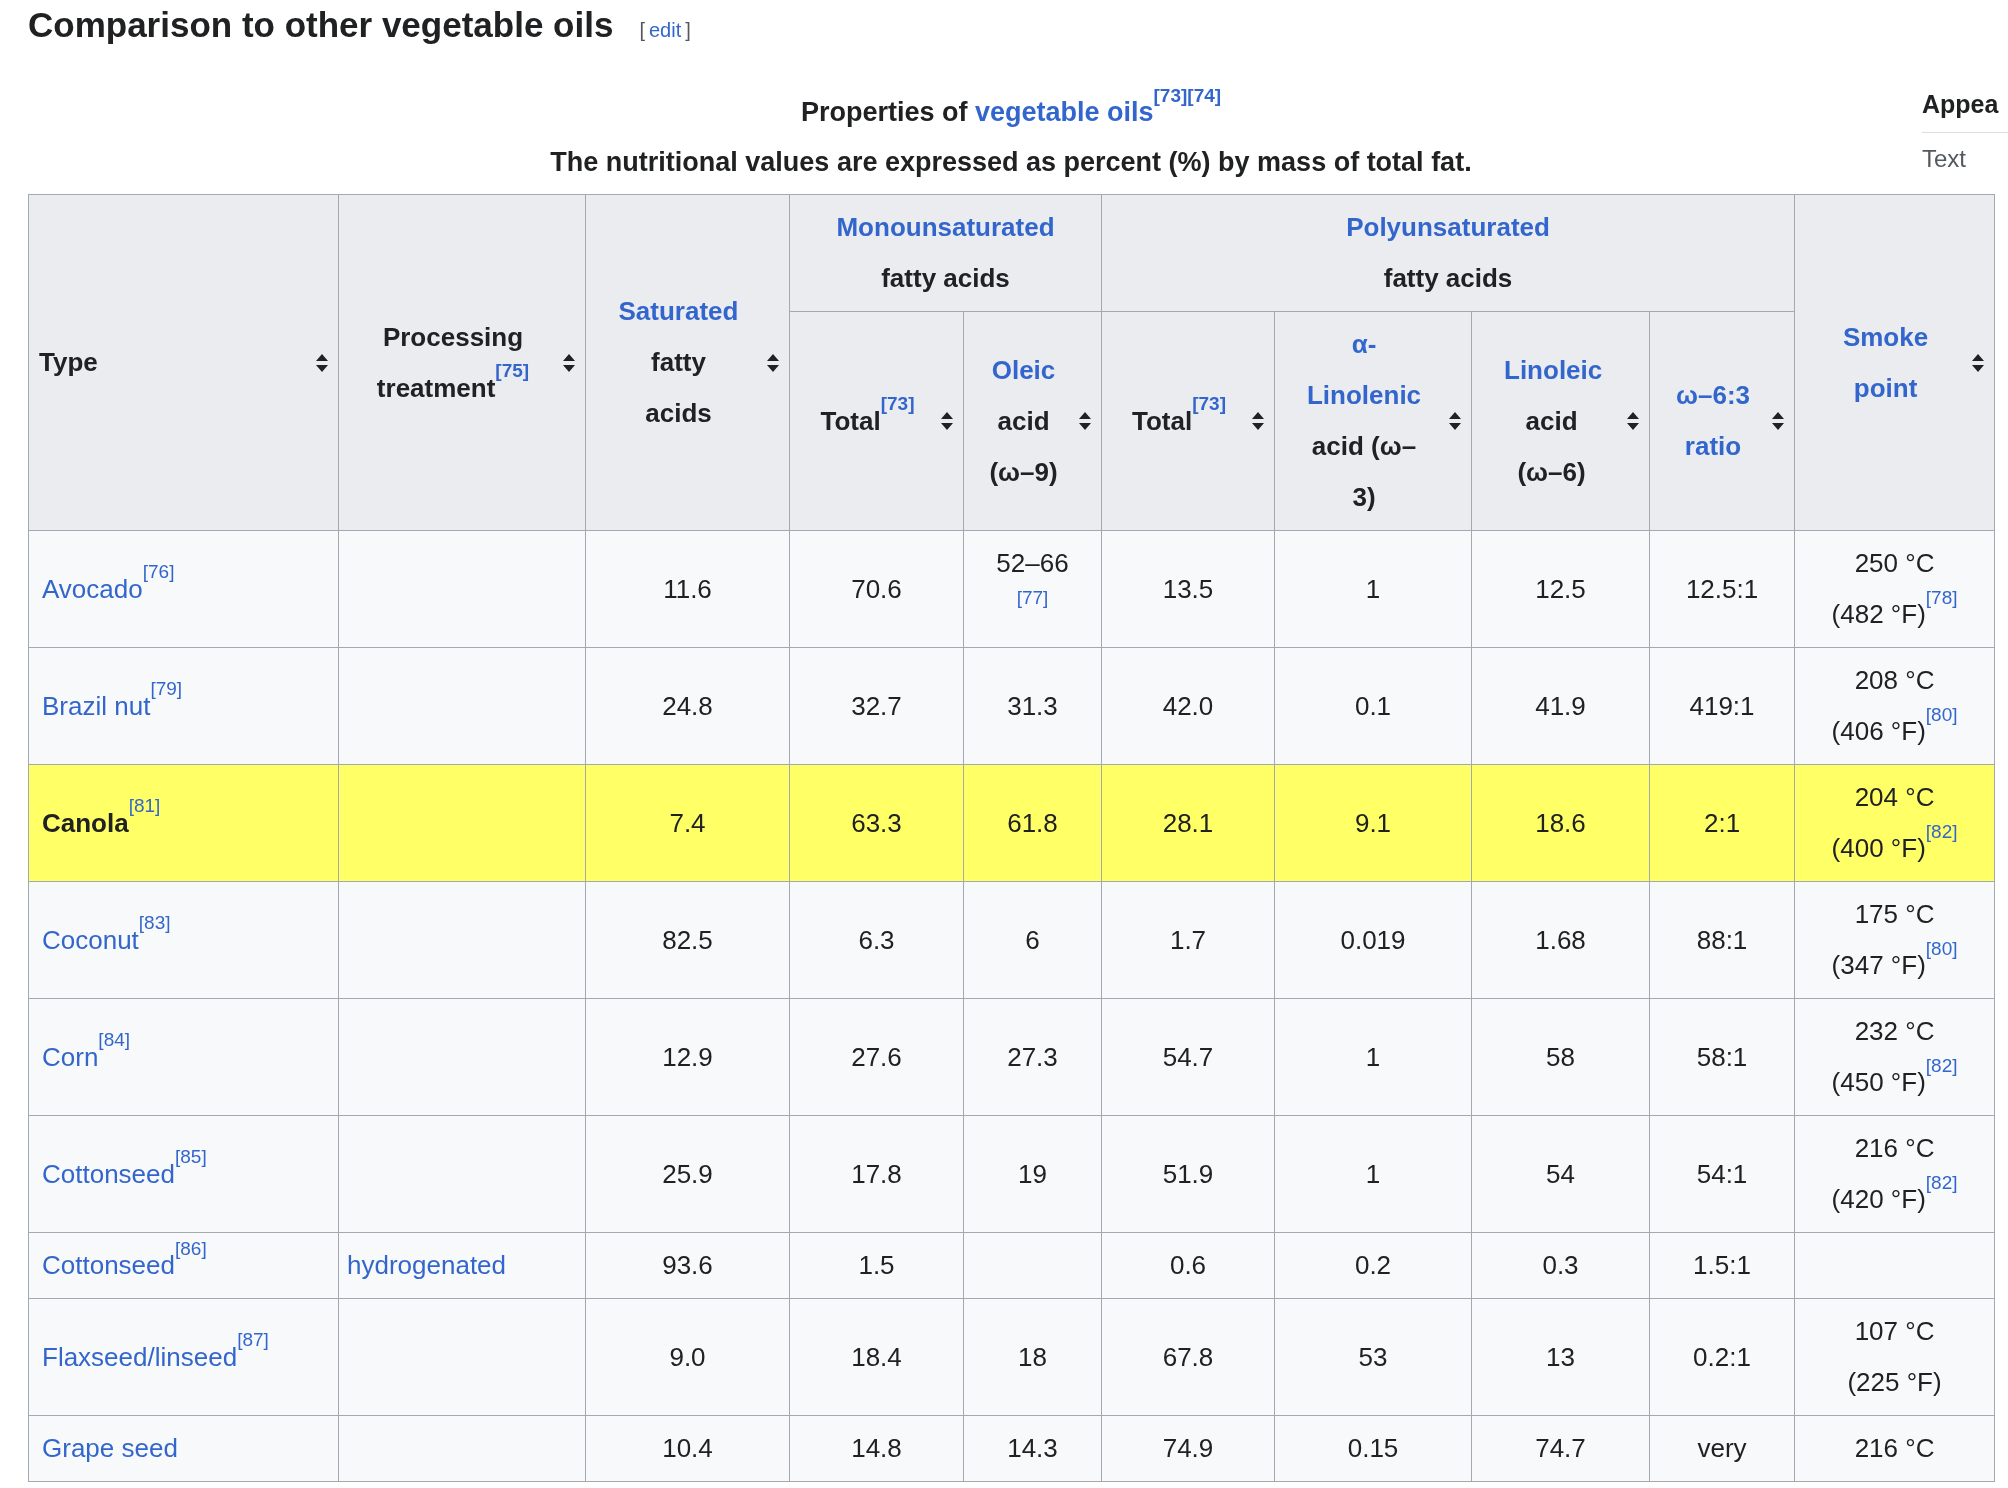  Describe the element at coordinates (1944, 159) in the screenshot. I see `sidebar-item: Text` at that location.